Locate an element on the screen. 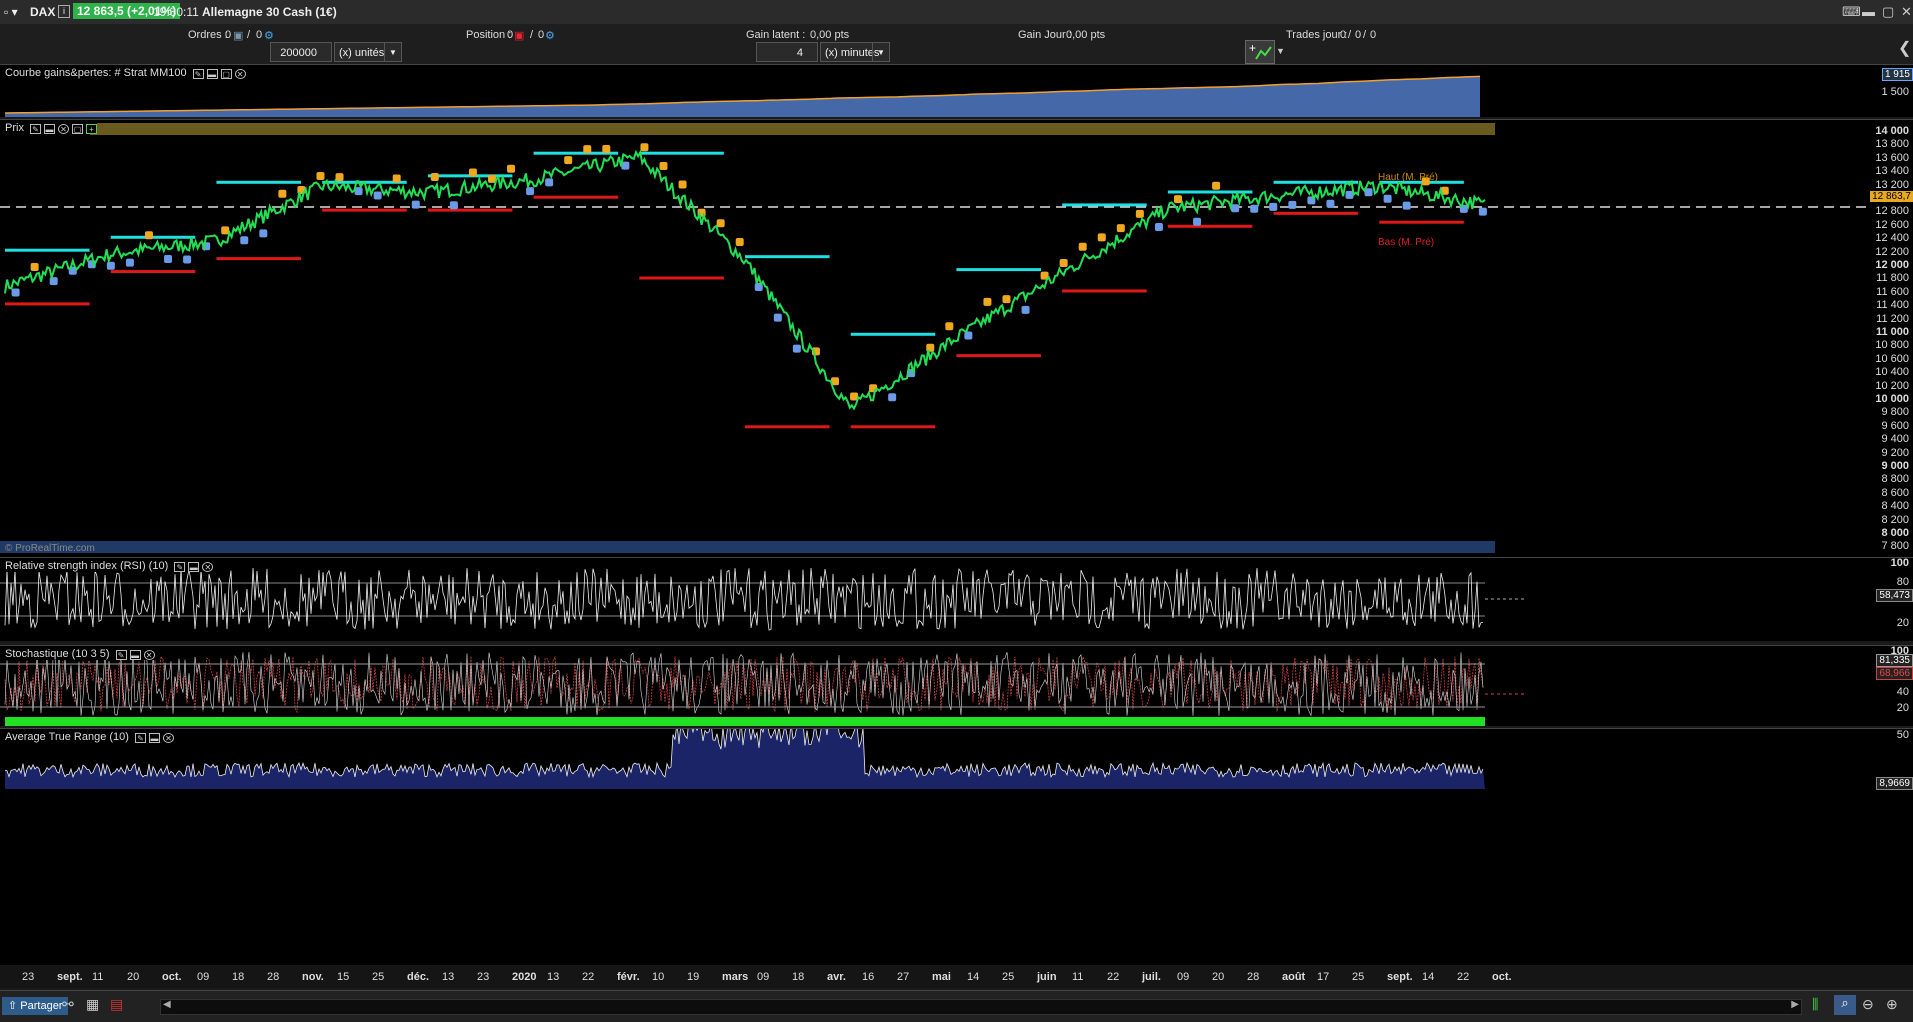 The height and width of the screenshot is (1022, 1913). add-indicator-icon: + is located at coordinates (92, 129).